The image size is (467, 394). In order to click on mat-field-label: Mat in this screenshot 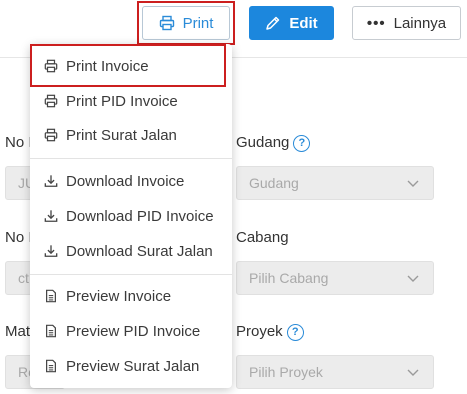, I will do `click(18, 331)`.